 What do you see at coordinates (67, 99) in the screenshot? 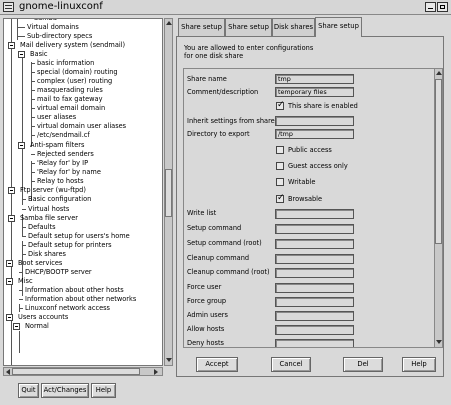
I see `tree-item: mail to fax gateway` at bounding box center [67, 99].